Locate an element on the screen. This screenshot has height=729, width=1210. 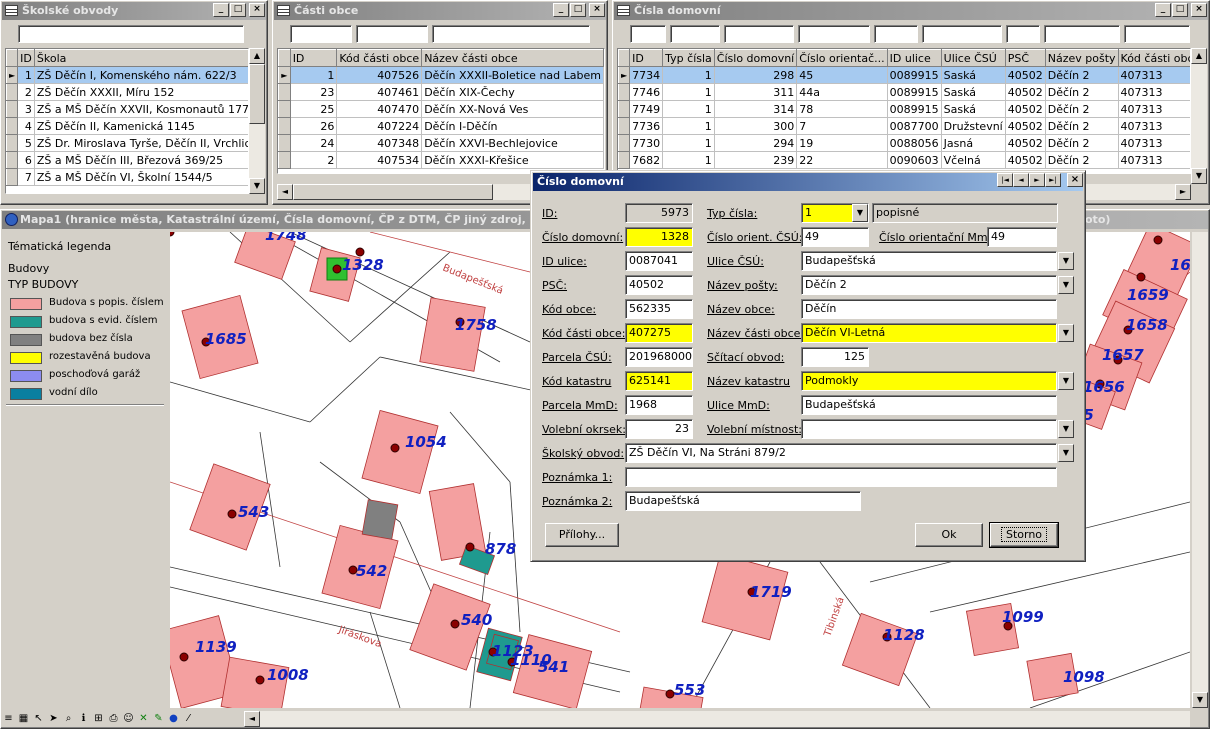
scroll-up-icon: ▲ is located at coordinates (257, 56).